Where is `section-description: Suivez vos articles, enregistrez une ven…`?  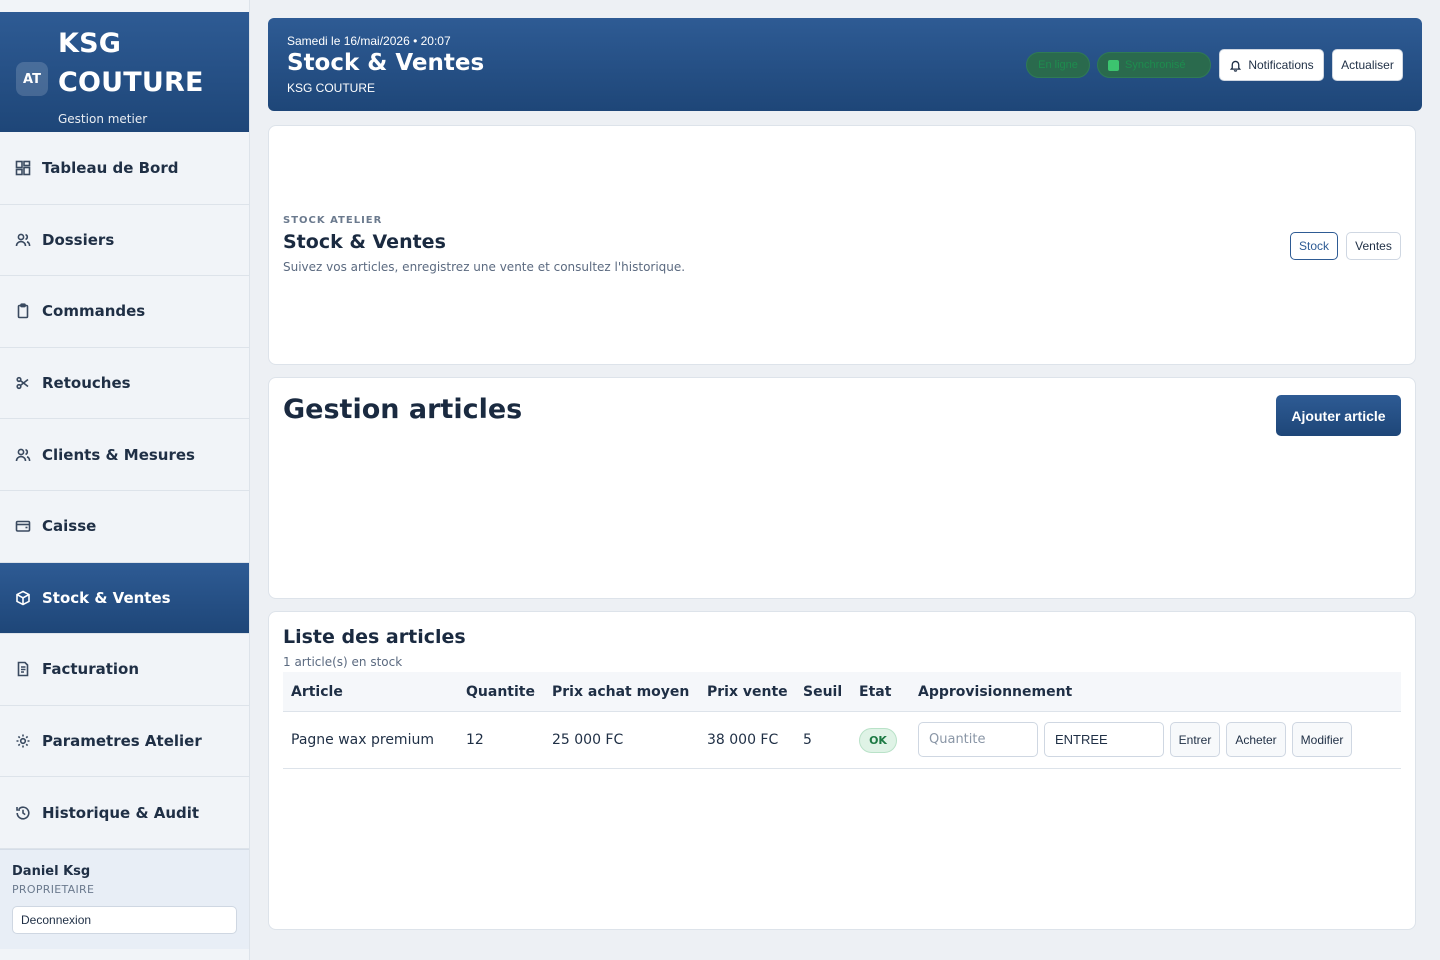
section-description: Suivez vos articles, enregistrez une ven… is located at coordinates (484, 267).